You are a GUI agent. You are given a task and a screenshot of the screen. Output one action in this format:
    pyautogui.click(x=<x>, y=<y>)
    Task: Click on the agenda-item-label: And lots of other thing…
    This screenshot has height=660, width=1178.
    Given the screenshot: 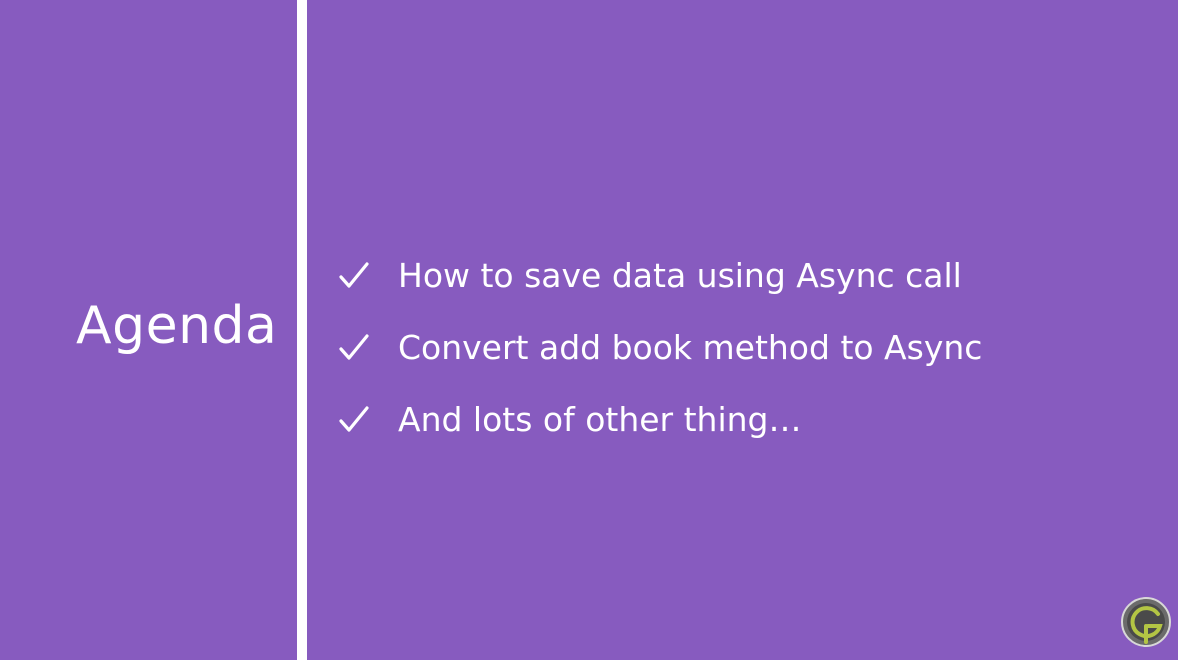 What is the action you would take?
    pyautogui.click(x=600, y=419)
    